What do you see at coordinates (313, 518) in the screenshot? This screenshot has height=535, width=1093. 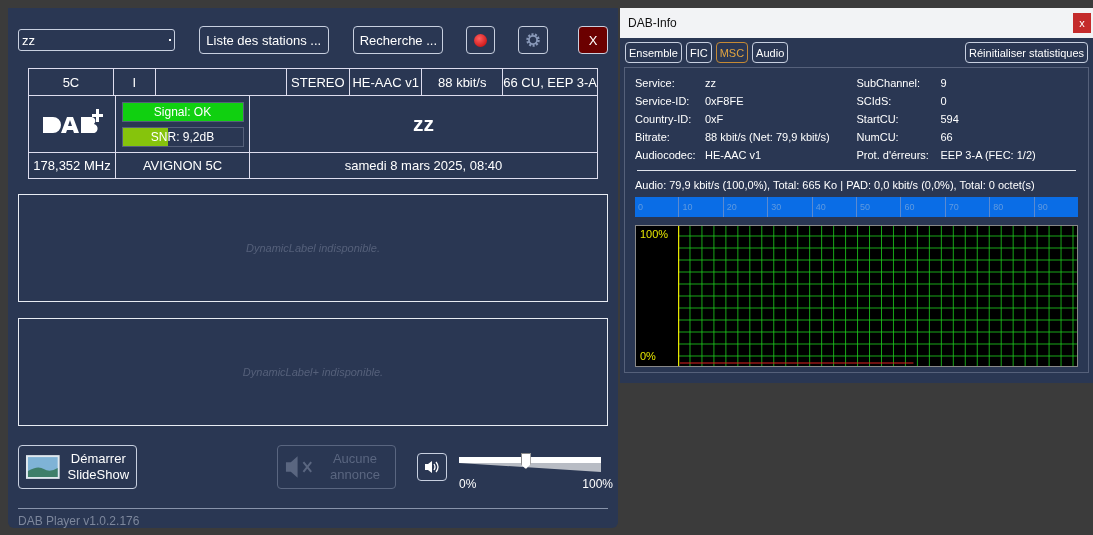 I see `version-text: DAB Player v1.0.2.176` at bounding box center [313, 518].